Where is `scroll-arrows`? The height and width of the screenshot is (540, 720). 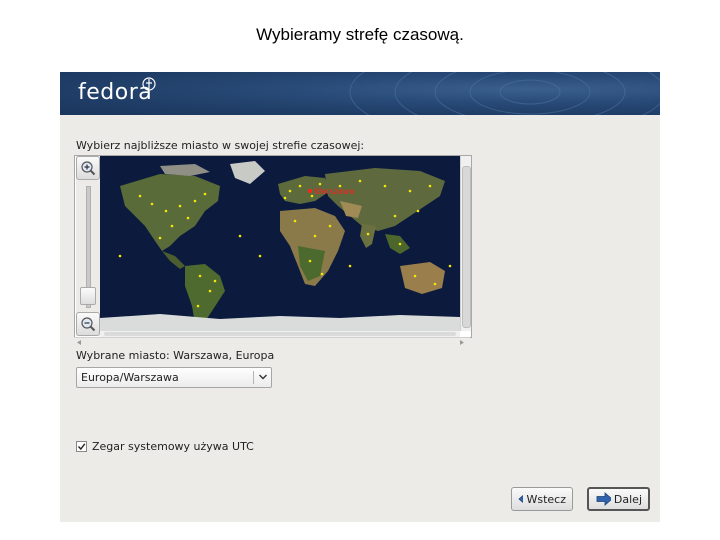
scroll-arrows is located at coordinates (270, 342).